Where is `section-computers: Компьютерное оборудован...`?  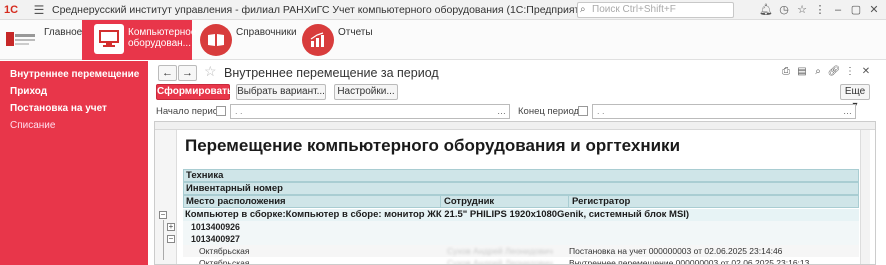
section-computers: Компьютерное оборудован... is located at coordinates (139, 40).